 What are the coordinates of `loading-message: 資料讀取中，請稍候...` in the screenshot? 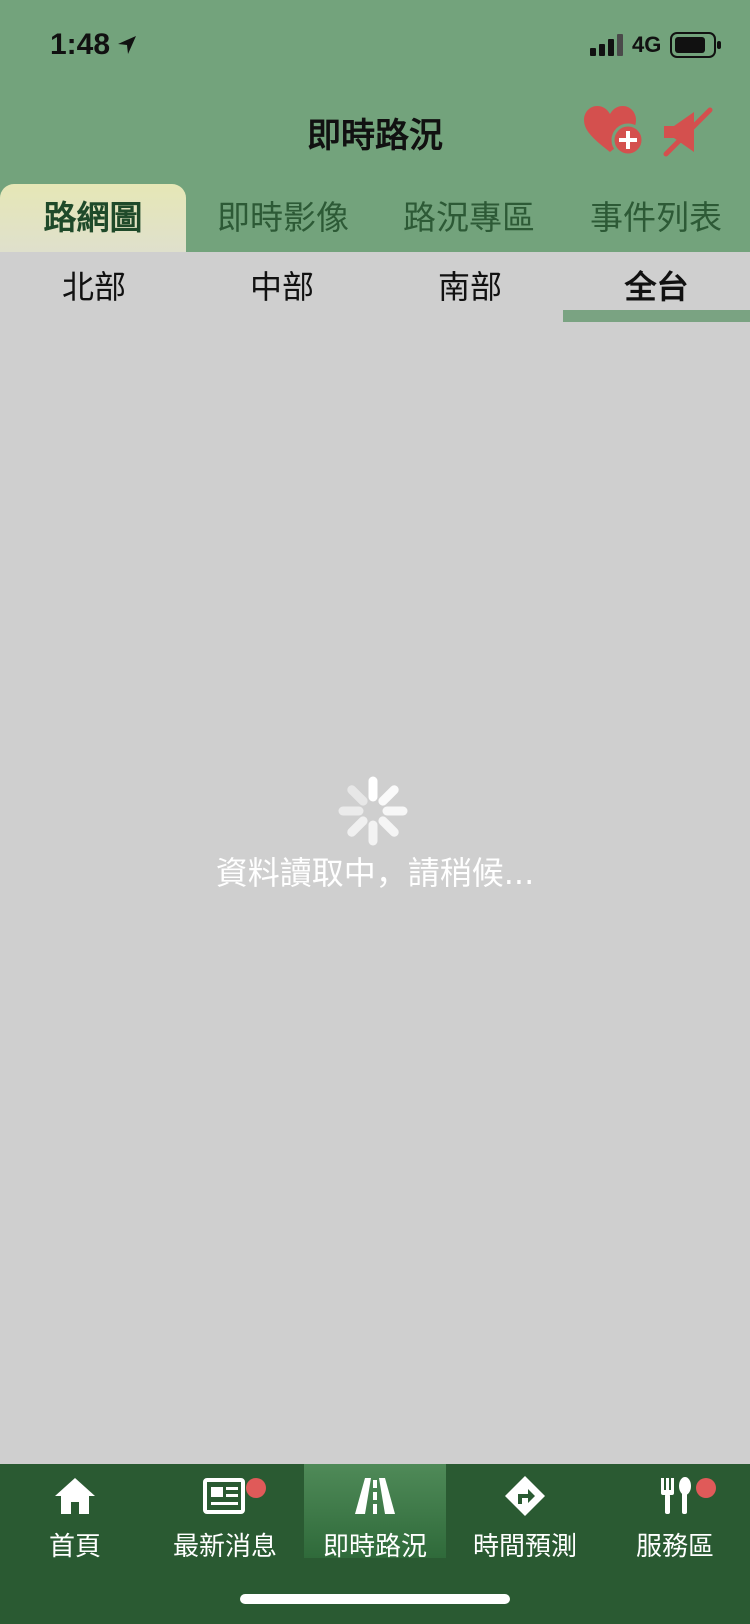 It's located at (375, 873).